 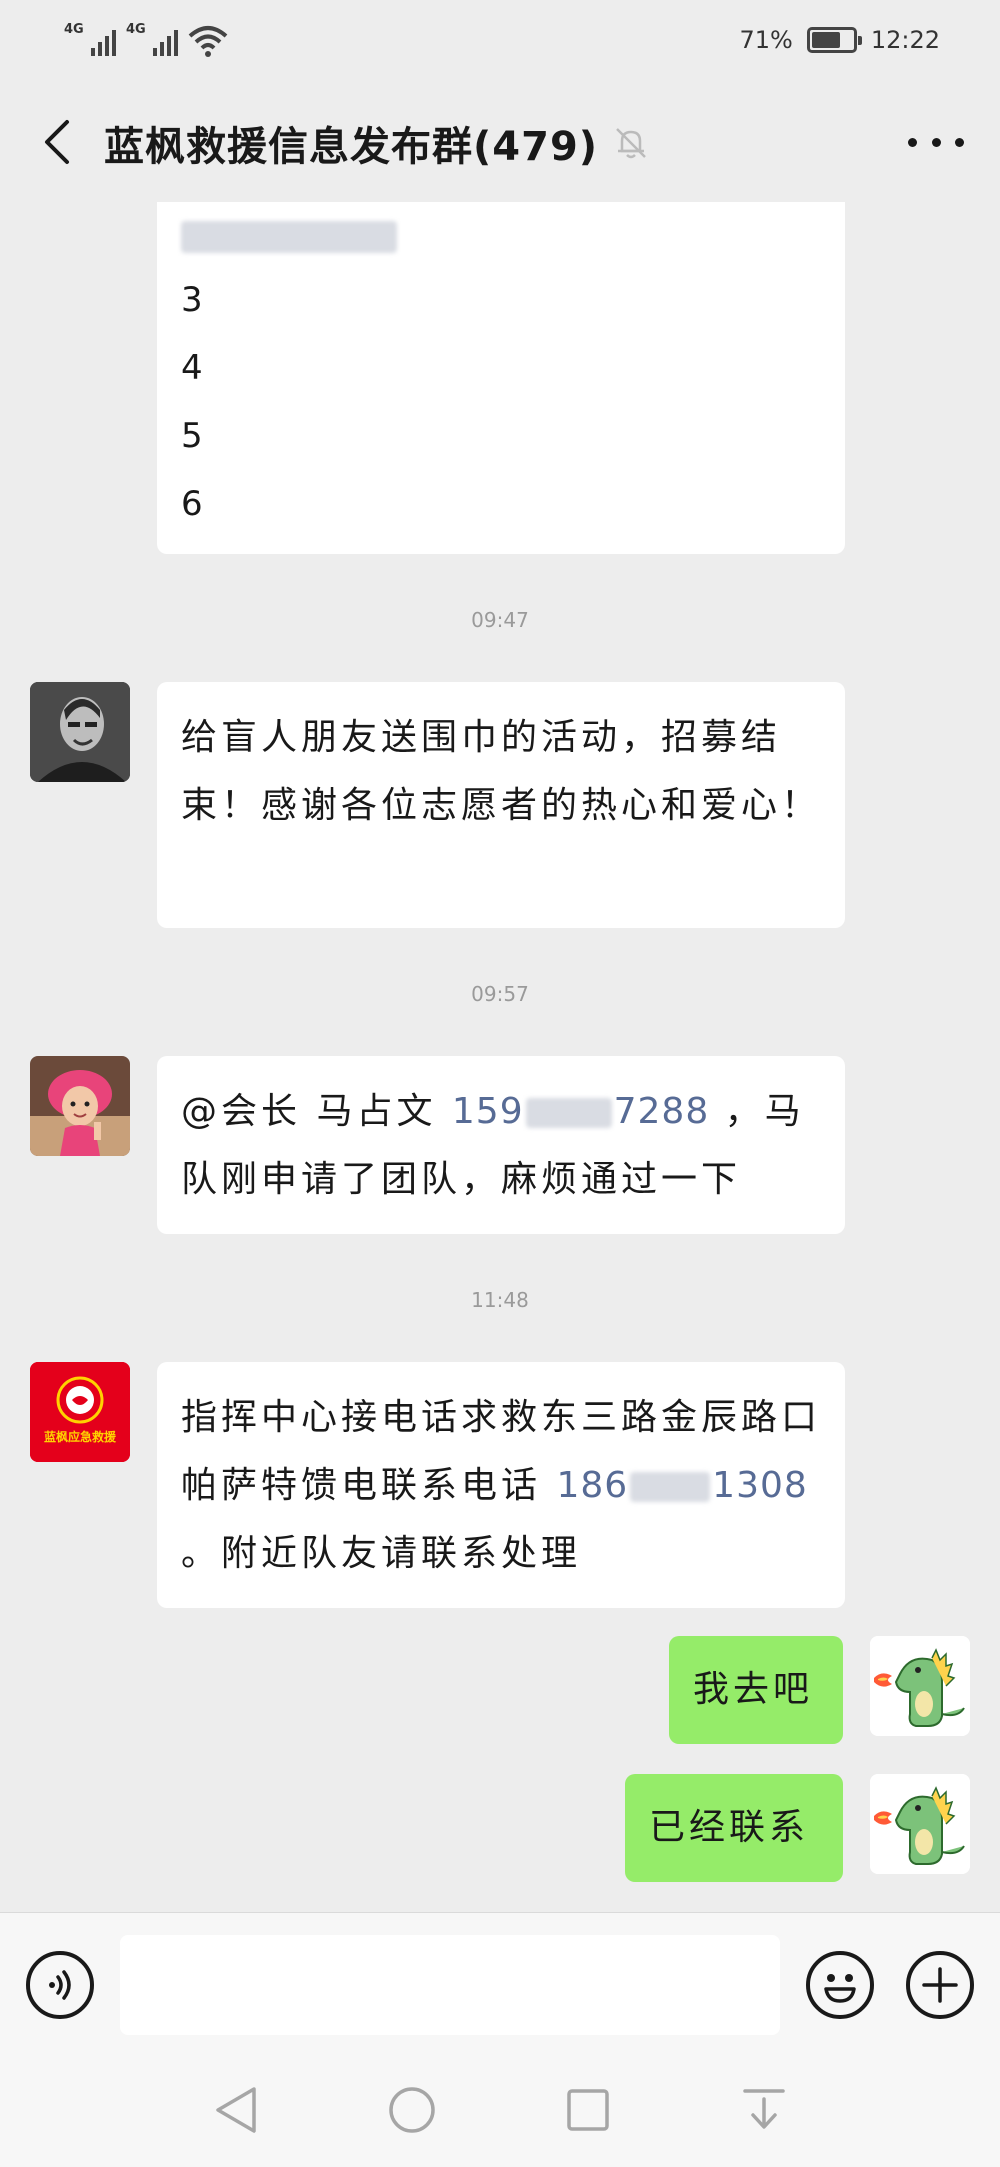 I want to click on emoji-icon, so click(x=840, y=1988).